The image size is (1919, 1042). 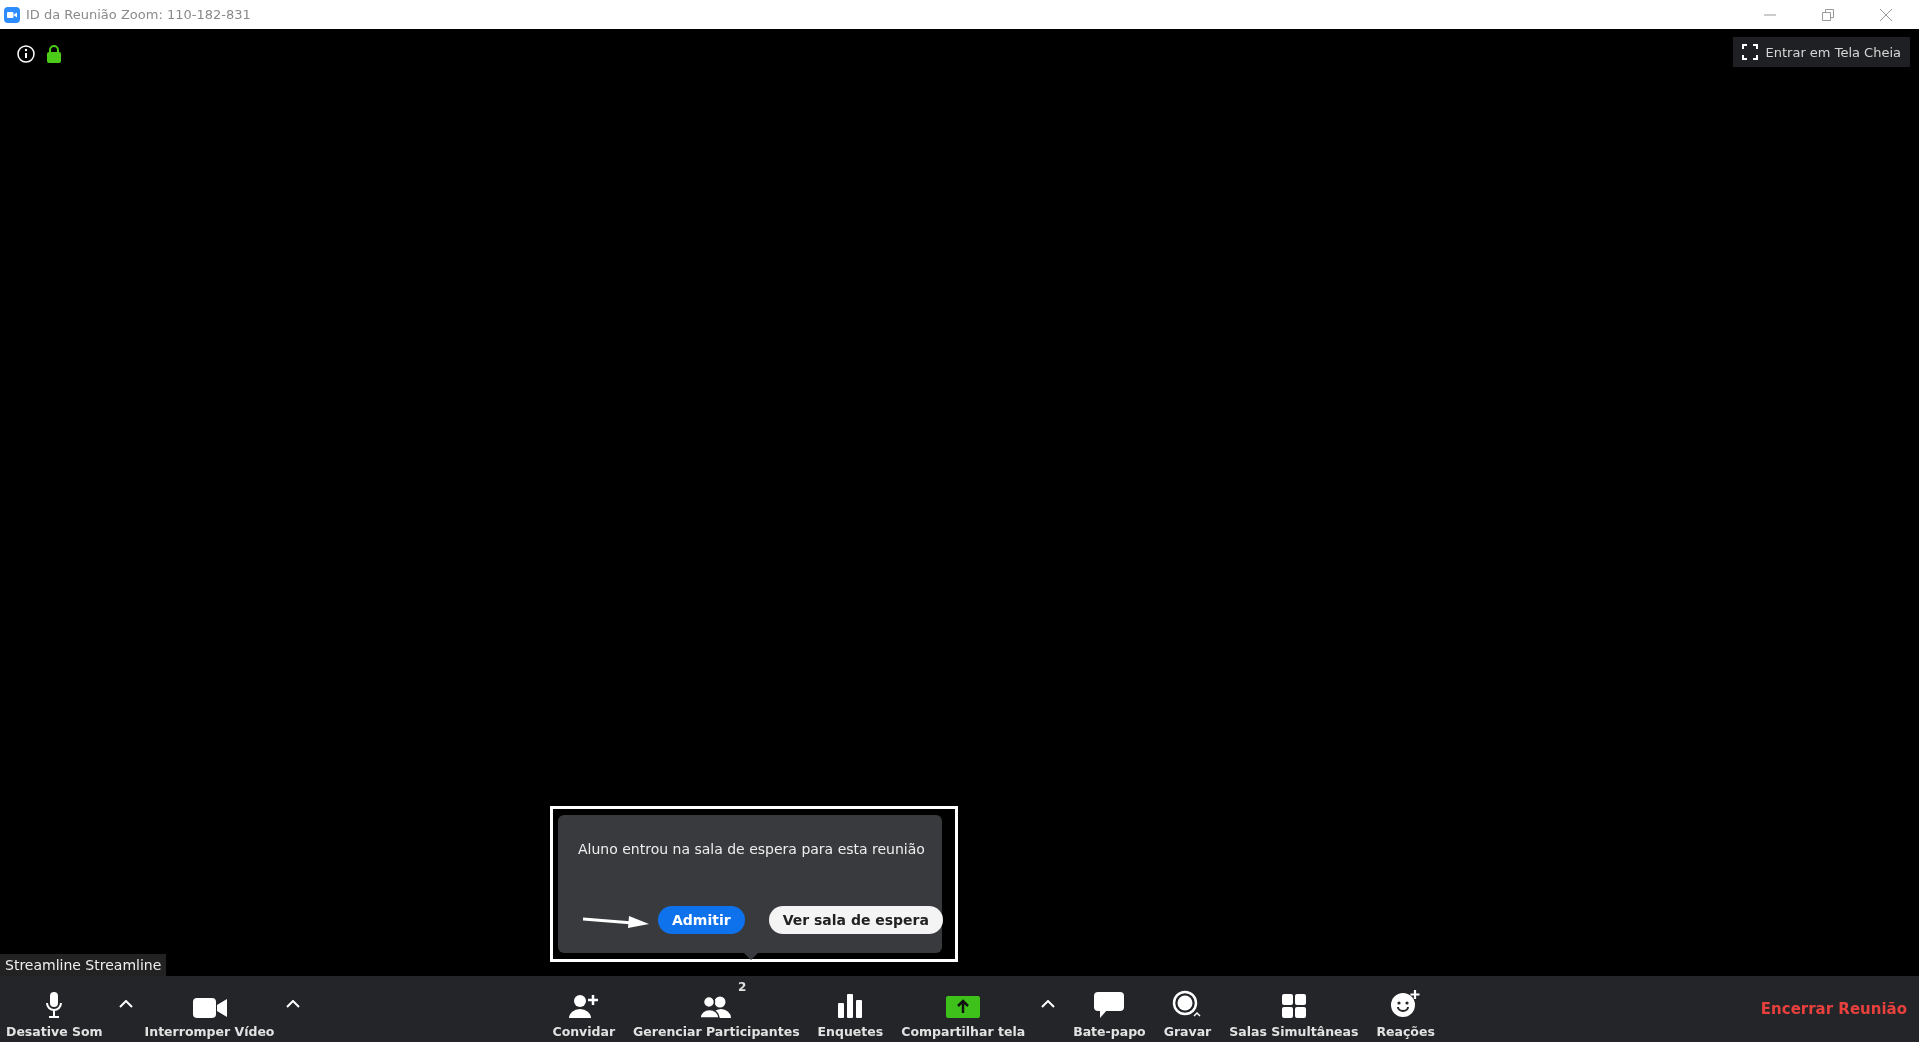 What do you see at coordinates (701, 920) in the screenshot?
I see `admit-button: Admitir` at bounding box center [701, 920].